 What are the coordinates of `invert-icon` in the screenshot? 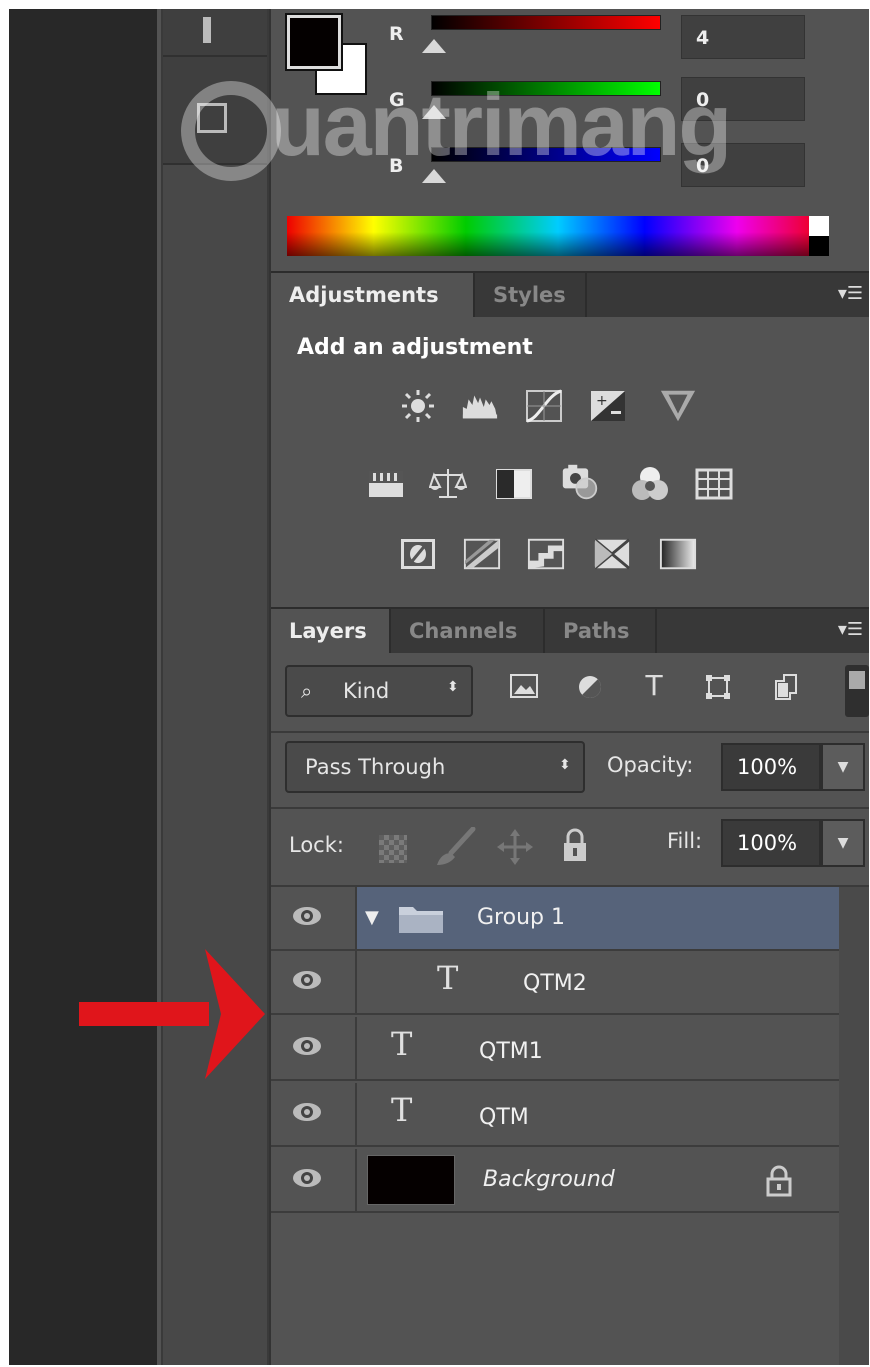 It's located at (418, 554).